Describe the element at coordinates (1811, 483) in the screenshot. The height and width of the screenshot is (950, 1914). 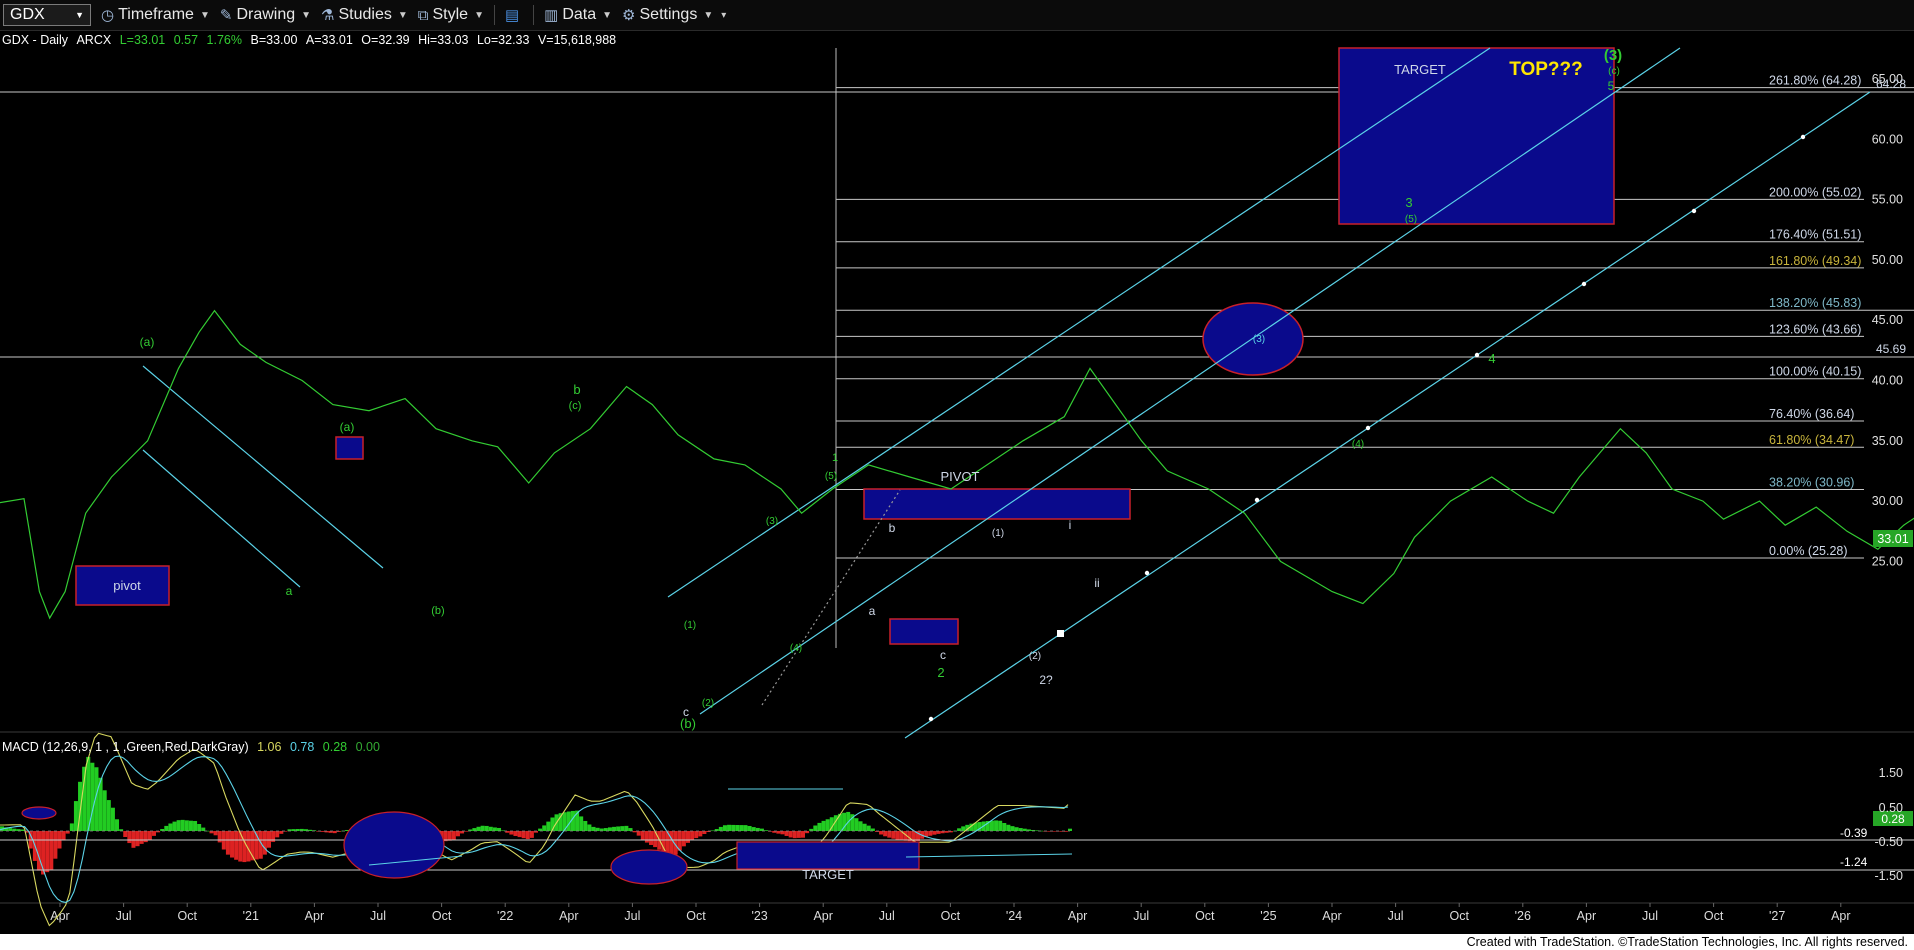
I see `fib-label: 38.20% (30.96)` at that location.